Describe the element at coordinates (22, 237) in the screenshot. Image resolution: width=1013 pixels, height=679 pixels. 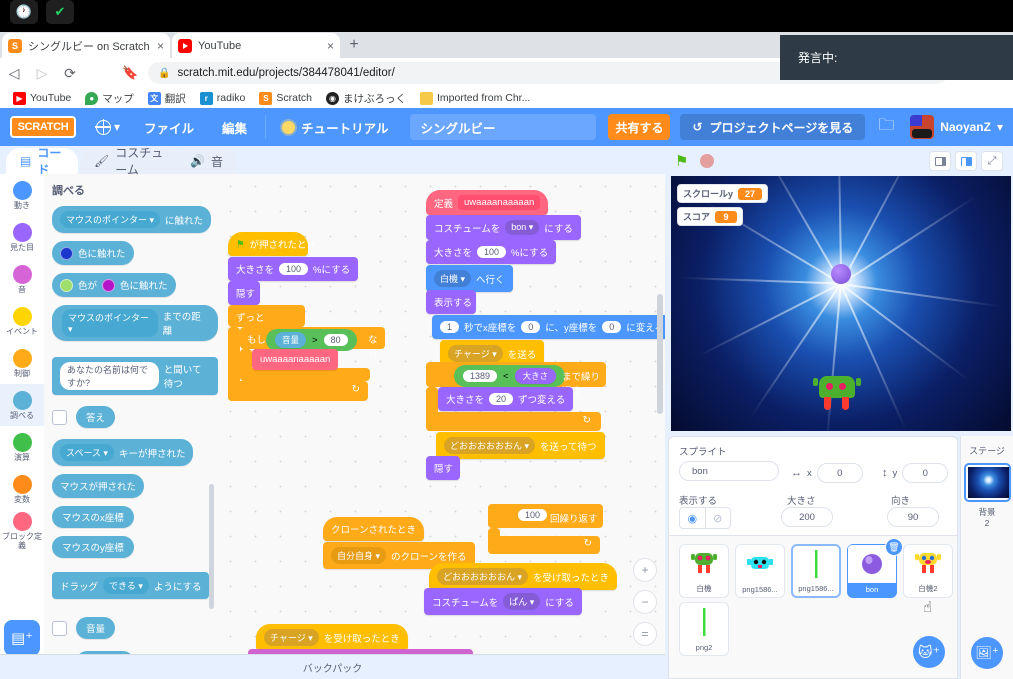
I see `category-looks: 見た目` at that location.